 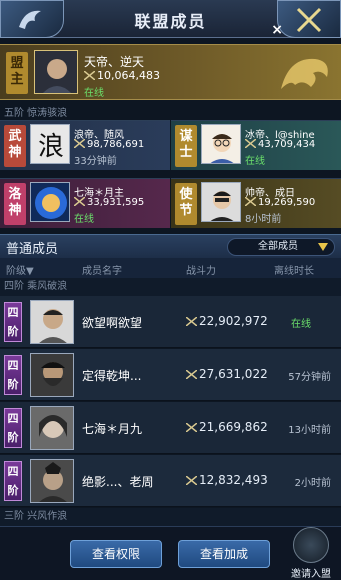 What do you see at coordinates (227, 374) in the screenshot?
I see `power-value: 27,631,022` at bounding box center [227, 374].